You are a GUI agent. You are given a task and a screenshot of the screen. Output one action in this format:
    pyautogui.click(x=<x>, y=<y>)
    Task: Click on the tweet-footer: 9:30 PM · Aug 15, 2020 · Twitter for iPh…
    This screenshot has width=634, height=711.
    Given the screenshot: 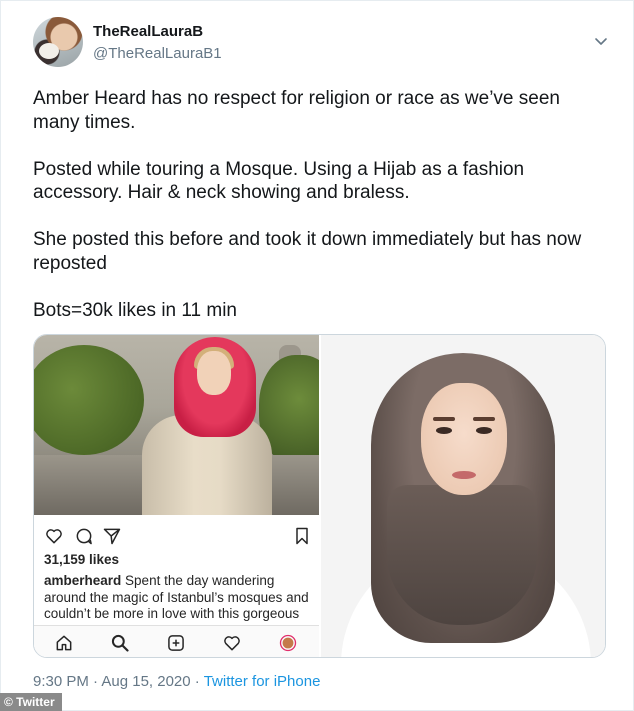 What is the action you would take?
    pyautogui.click(x=176, y=681)
    